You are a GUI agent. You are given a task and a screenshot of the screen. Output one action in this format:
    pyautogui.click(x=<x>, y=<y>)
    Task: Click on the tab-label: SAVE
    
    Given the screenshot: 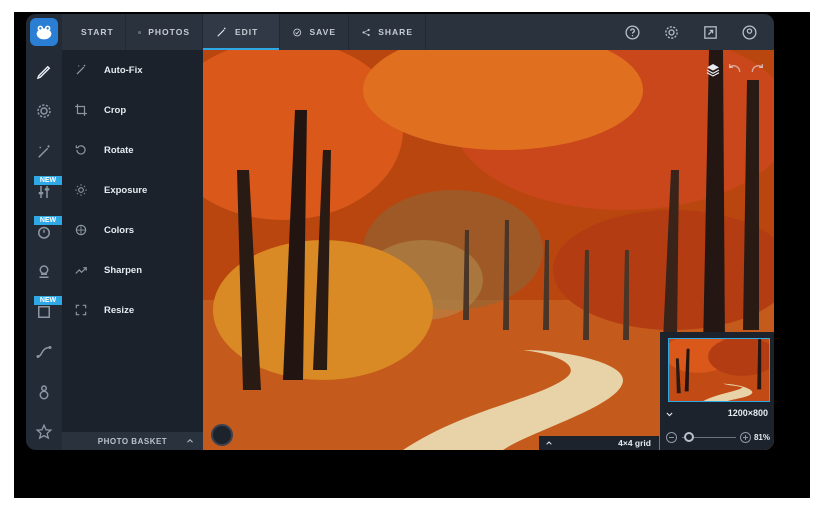 What is the action you would take?
    pyautogui.click(x=322, y=32)
    